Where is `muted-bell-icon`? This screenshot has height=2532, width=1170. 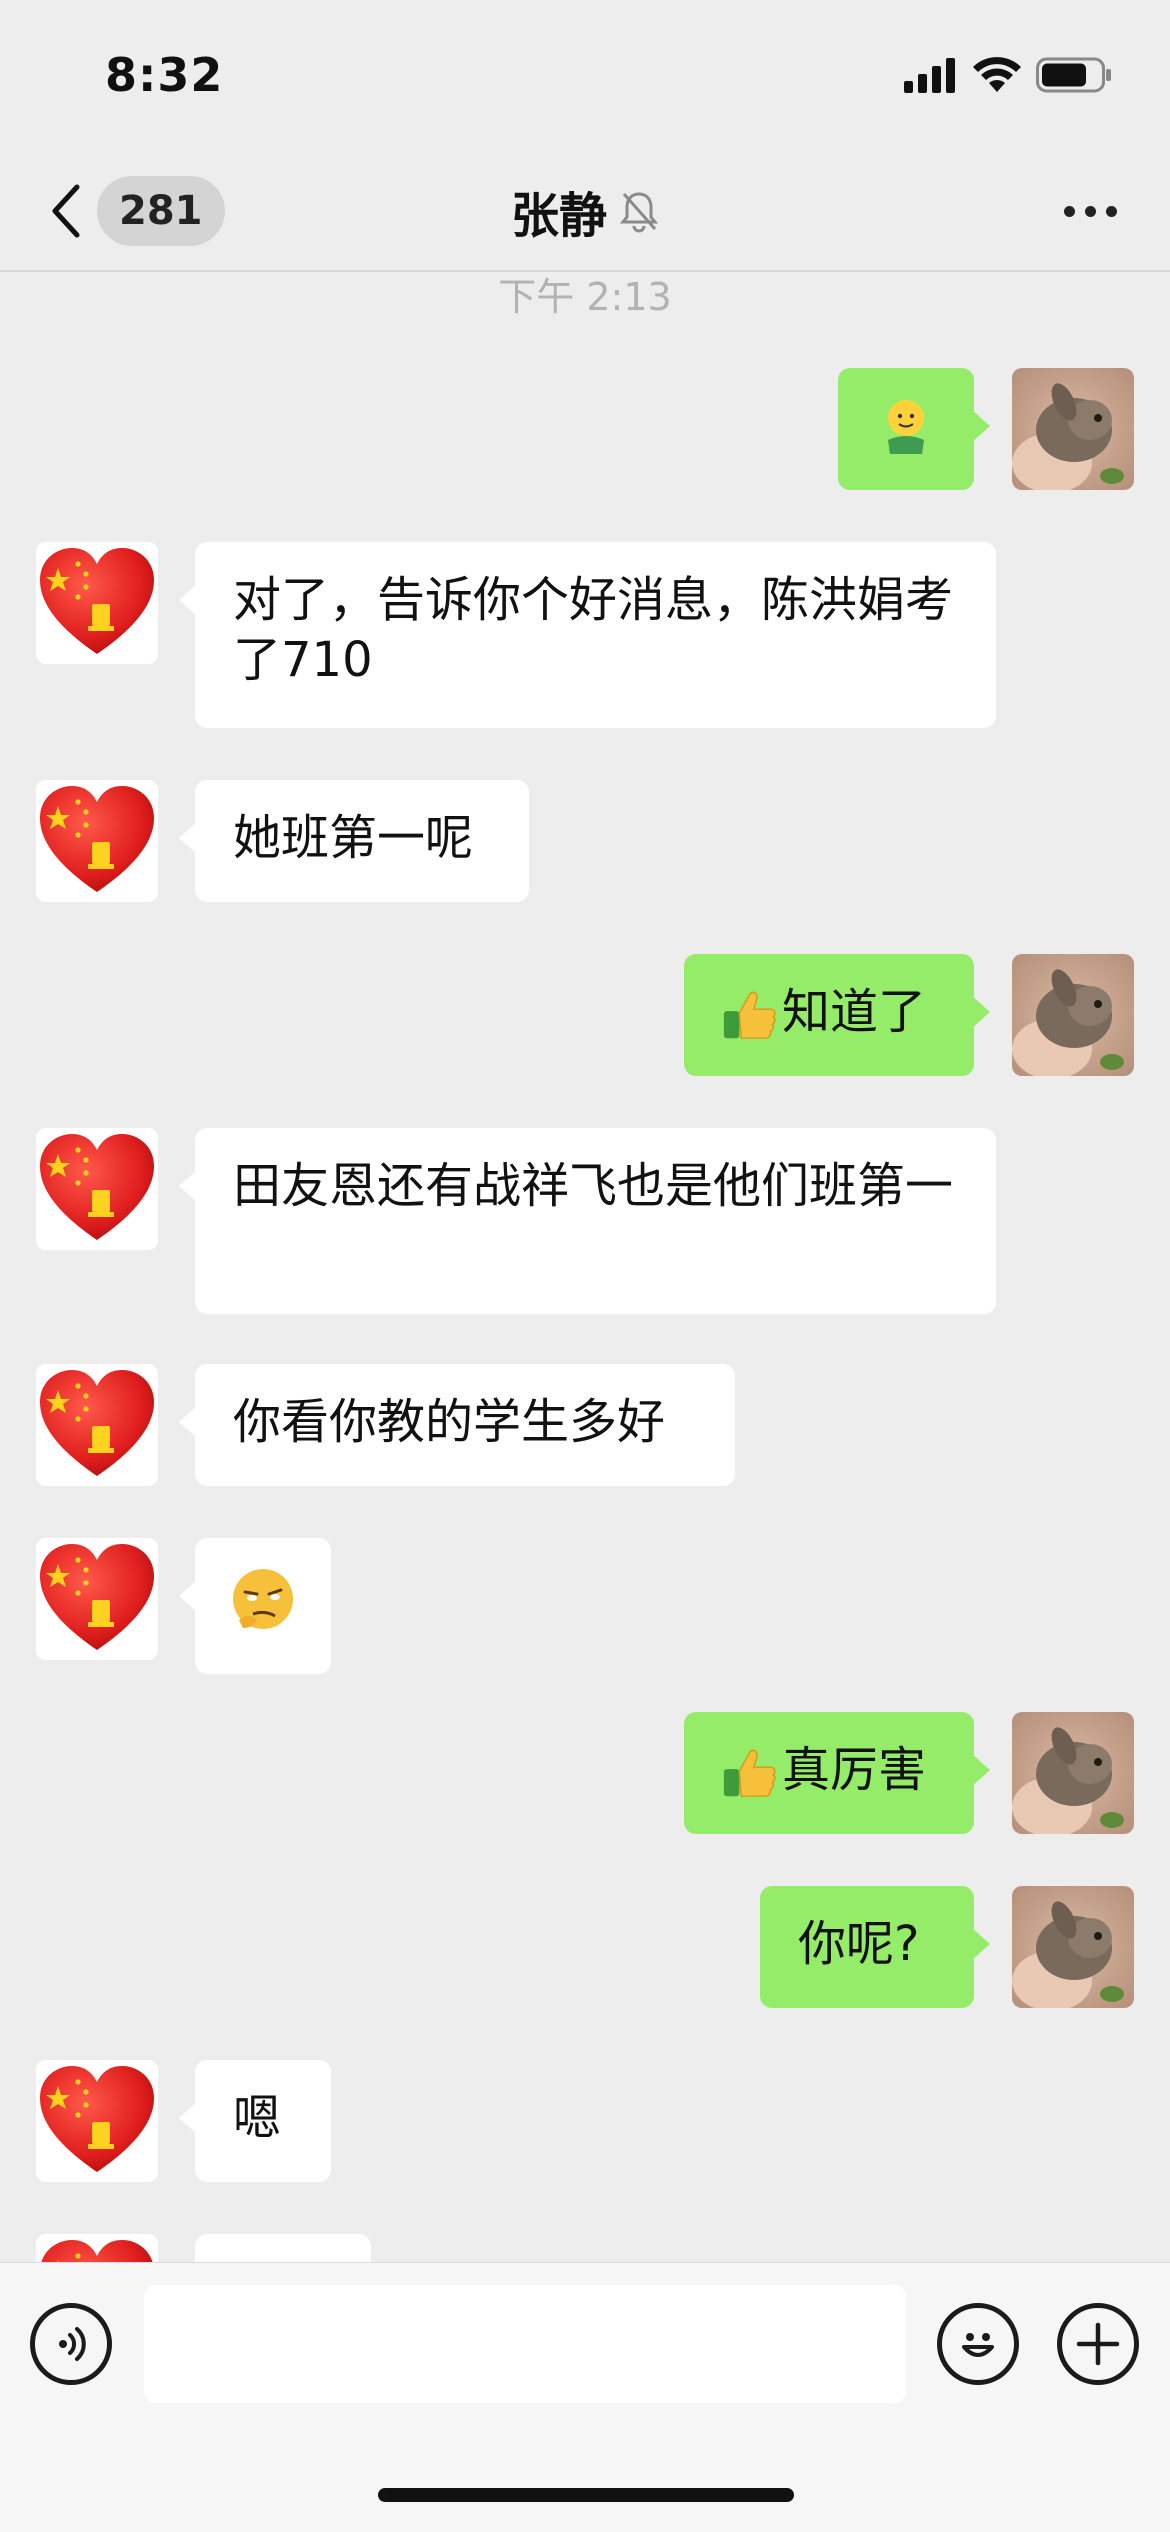
muted-bell-icon is located at coordinates (639, 212).